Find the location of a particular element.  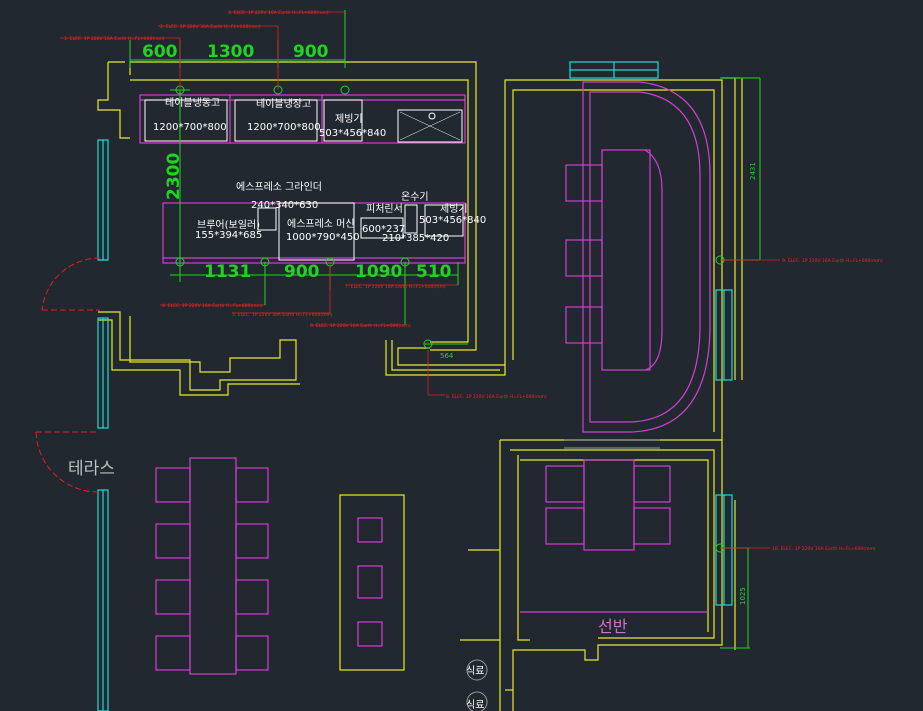

dim-small-564: 564 is located at coordinates (447, 356).